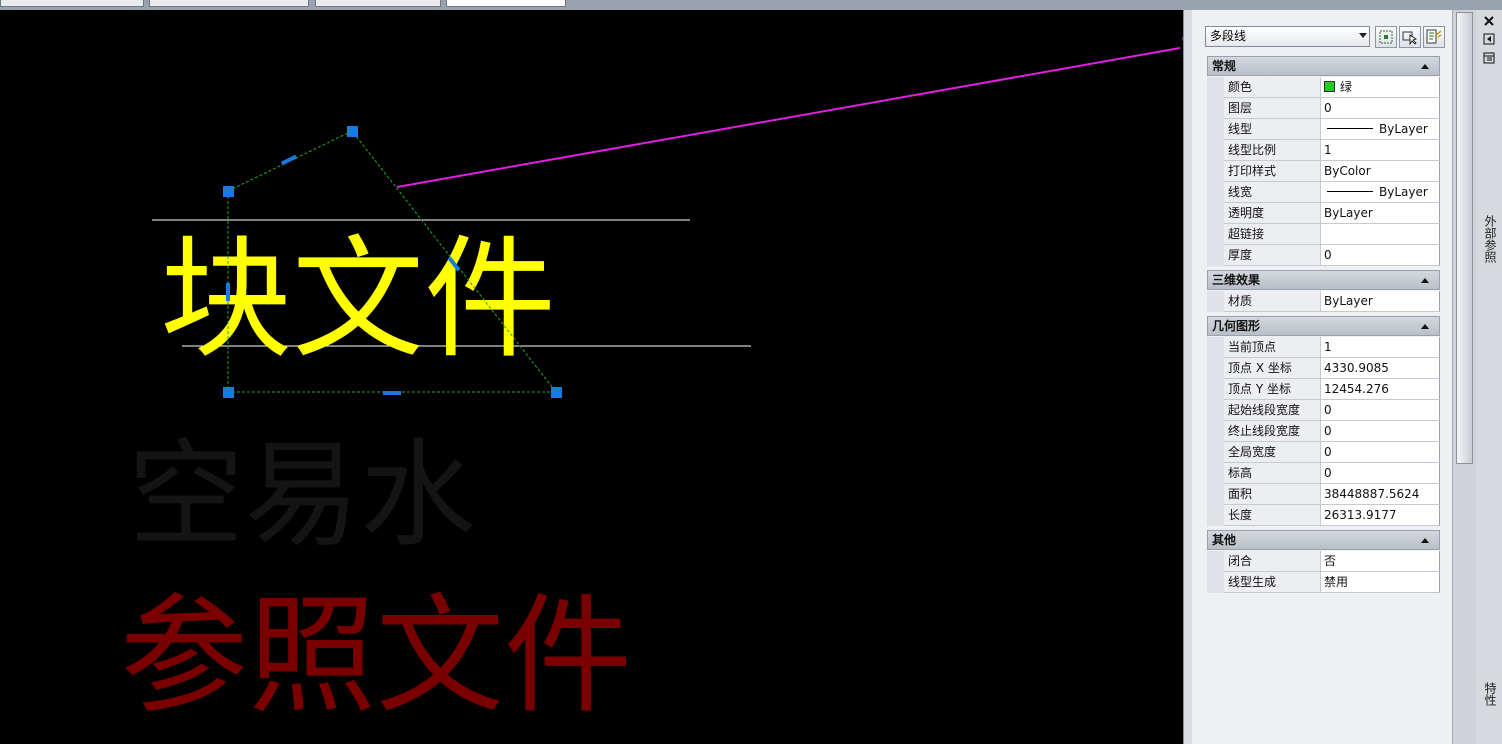  Describe the element at coordinates (1380, 368) in the screenshot. I see `property-value: 4330.9085` at that location.